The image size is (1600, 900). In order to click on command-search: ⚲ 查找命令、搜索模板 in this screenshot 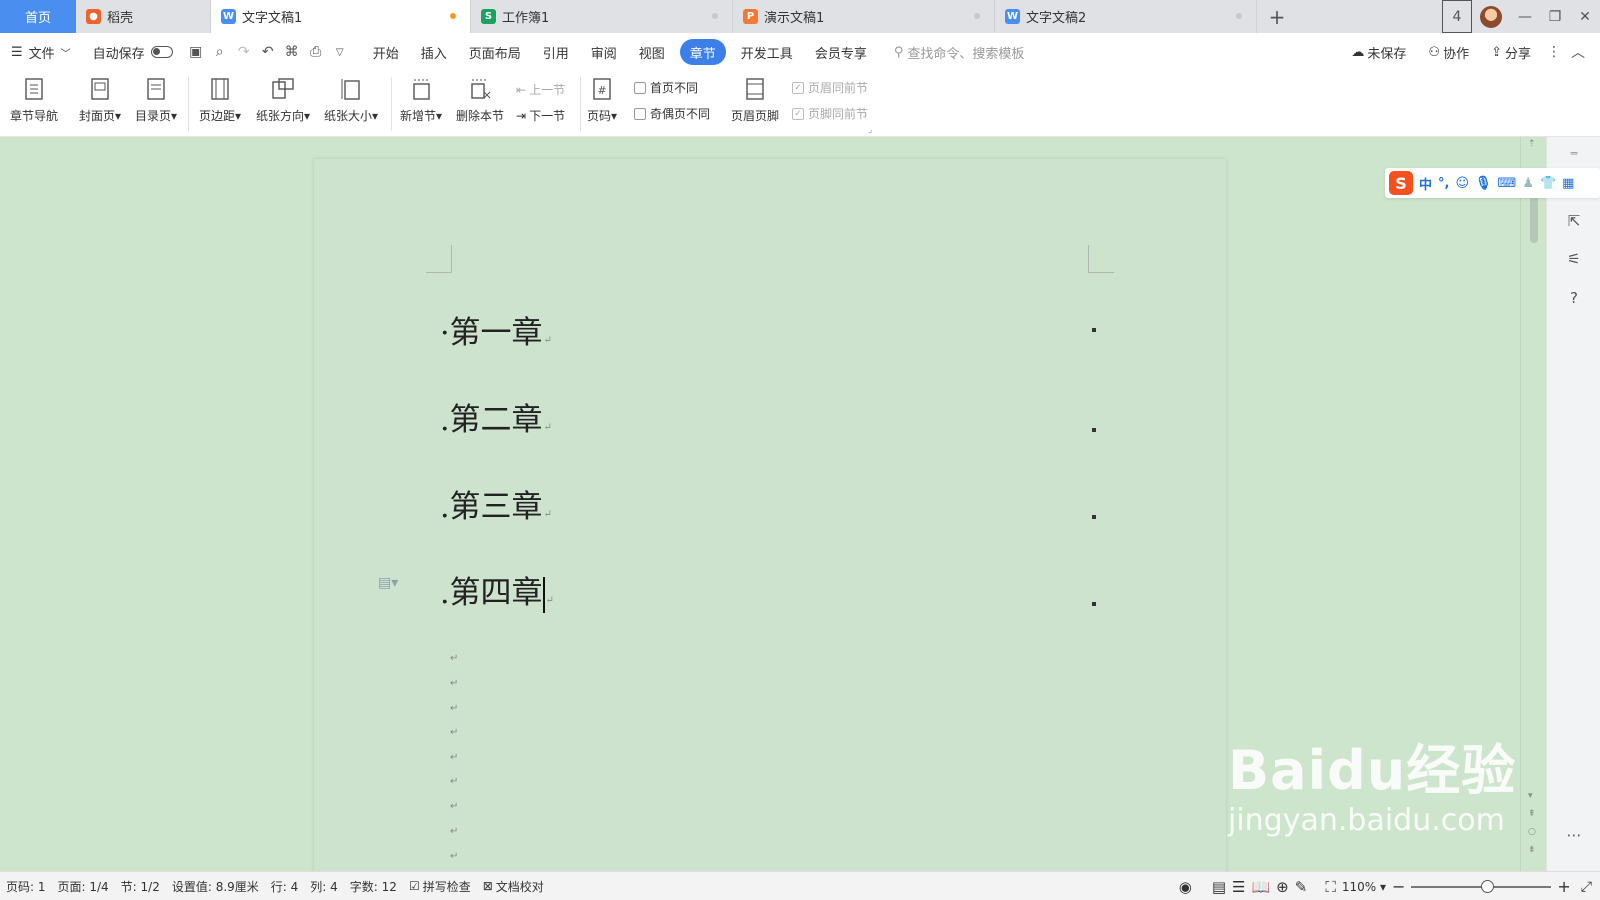, I will do `click(959, 52)`.